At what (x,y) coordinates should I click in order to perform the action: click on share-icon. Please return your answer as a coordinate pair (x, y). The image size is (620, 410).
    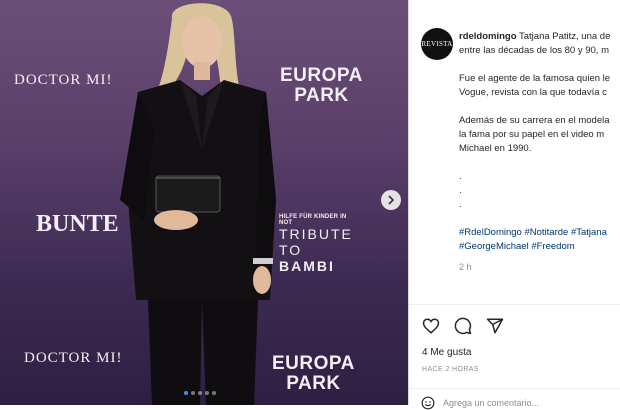
    Looking at the image, I should click on (495, 326).